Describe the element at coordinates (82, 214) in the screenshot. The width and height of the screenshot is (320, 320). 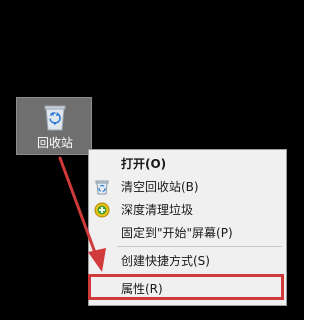
I see `annotation-arrow` at that location.